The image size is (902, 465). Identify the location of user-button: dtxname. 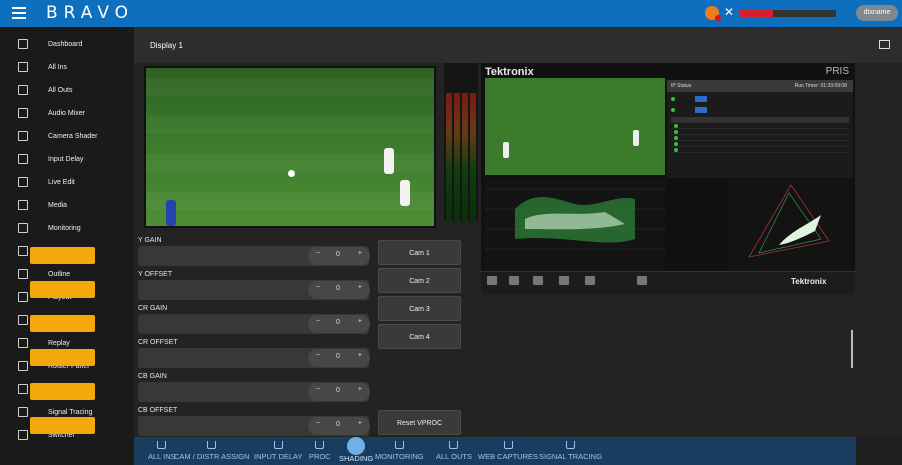
(877, 13).